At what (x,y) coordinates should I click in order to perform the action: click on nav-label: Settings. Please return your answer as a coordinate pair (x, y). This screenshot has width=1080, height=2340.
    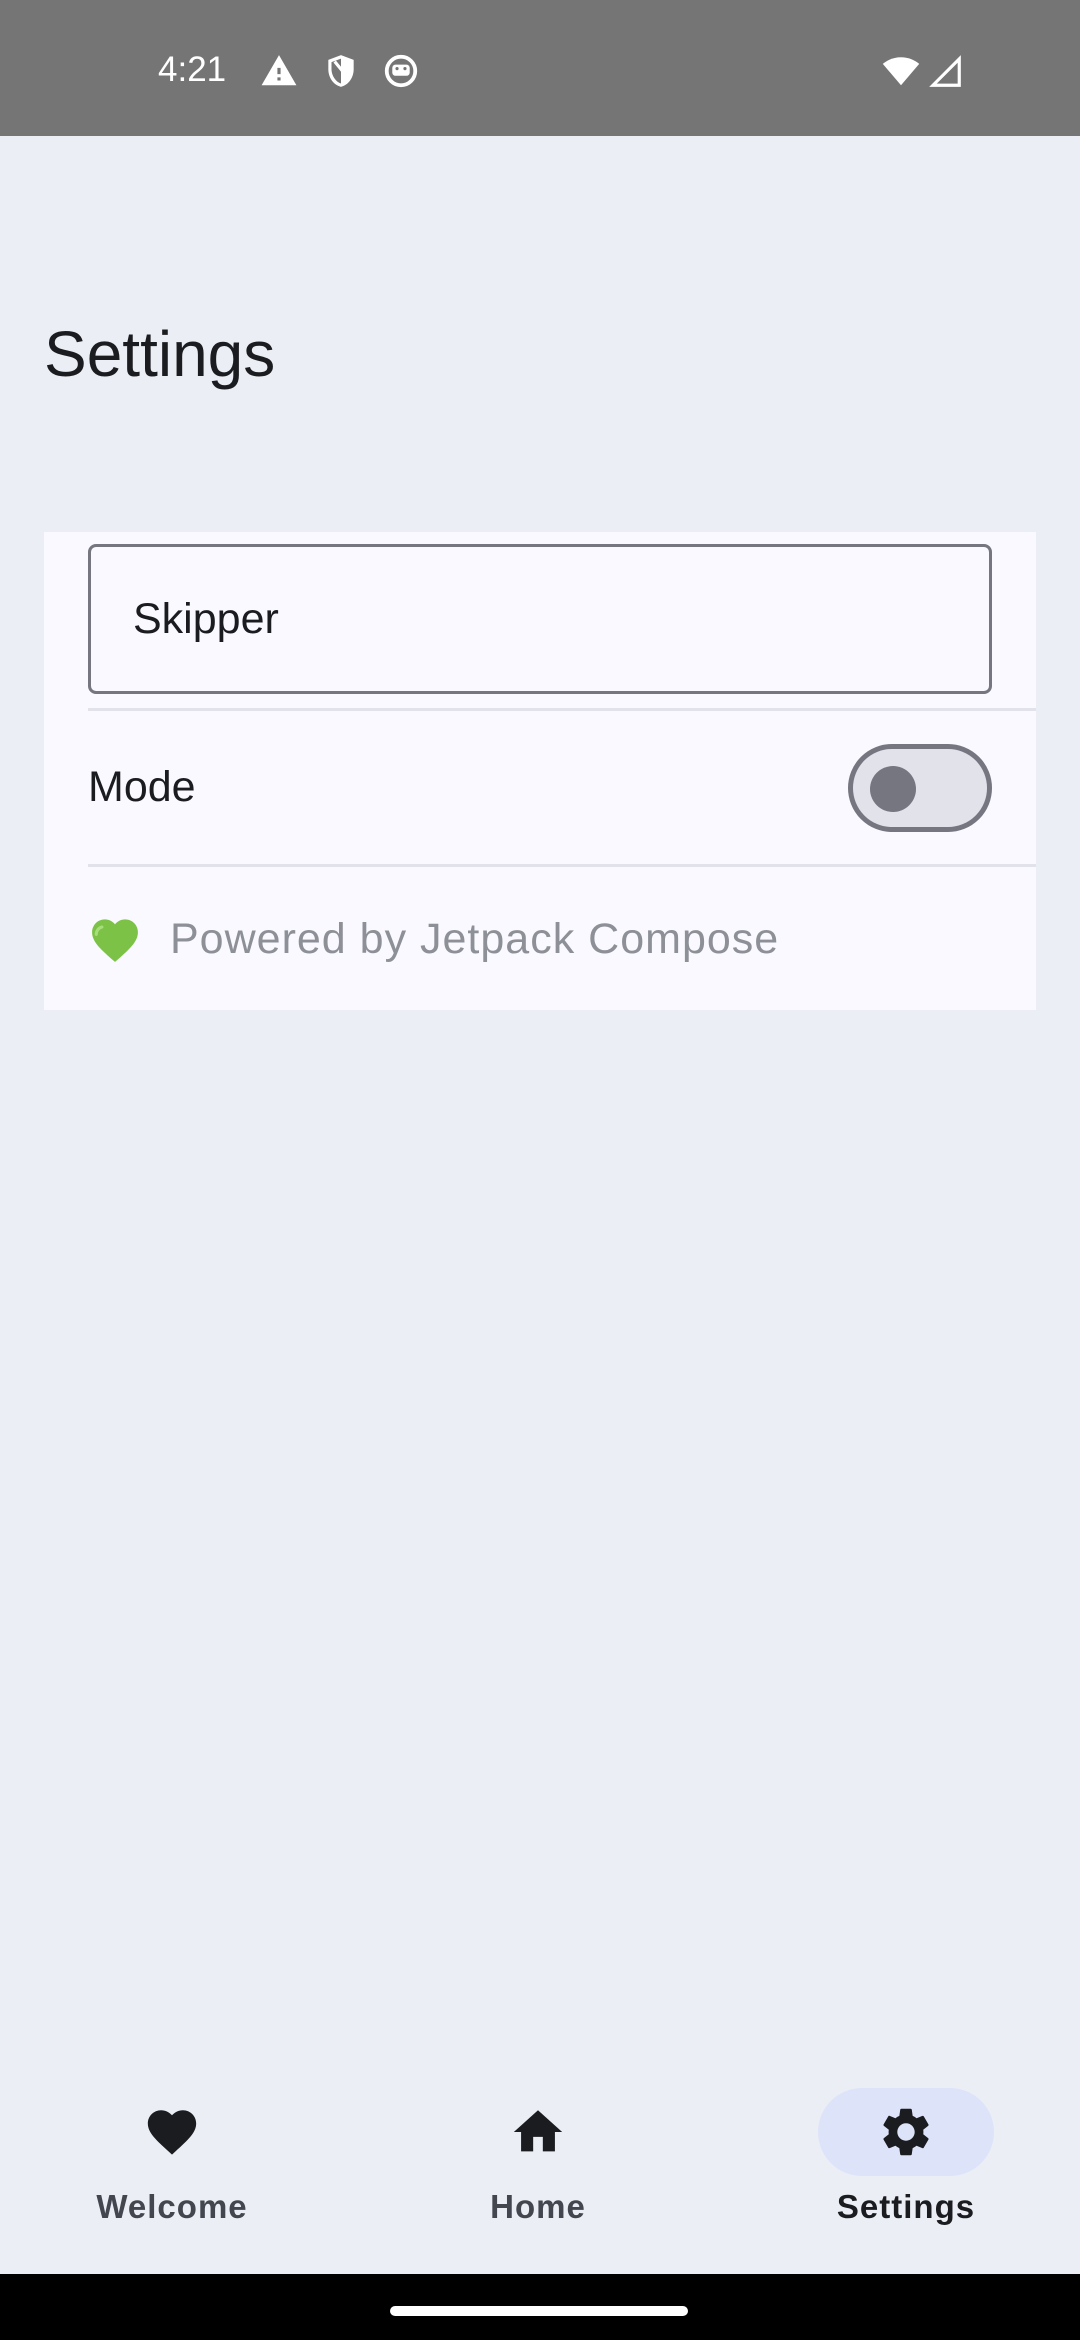
    Looking at the image, I should click on (906, 2206).